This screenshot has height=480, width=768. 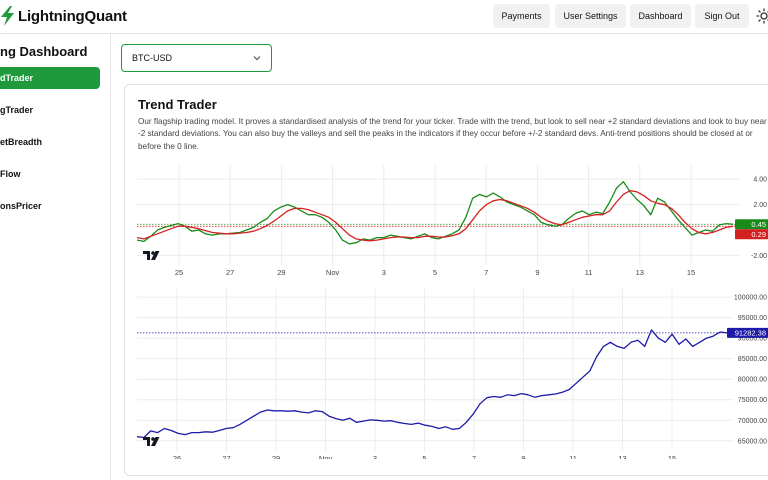 I want to click on sign-out-button: Sign Out, so click(x=722, y=16).